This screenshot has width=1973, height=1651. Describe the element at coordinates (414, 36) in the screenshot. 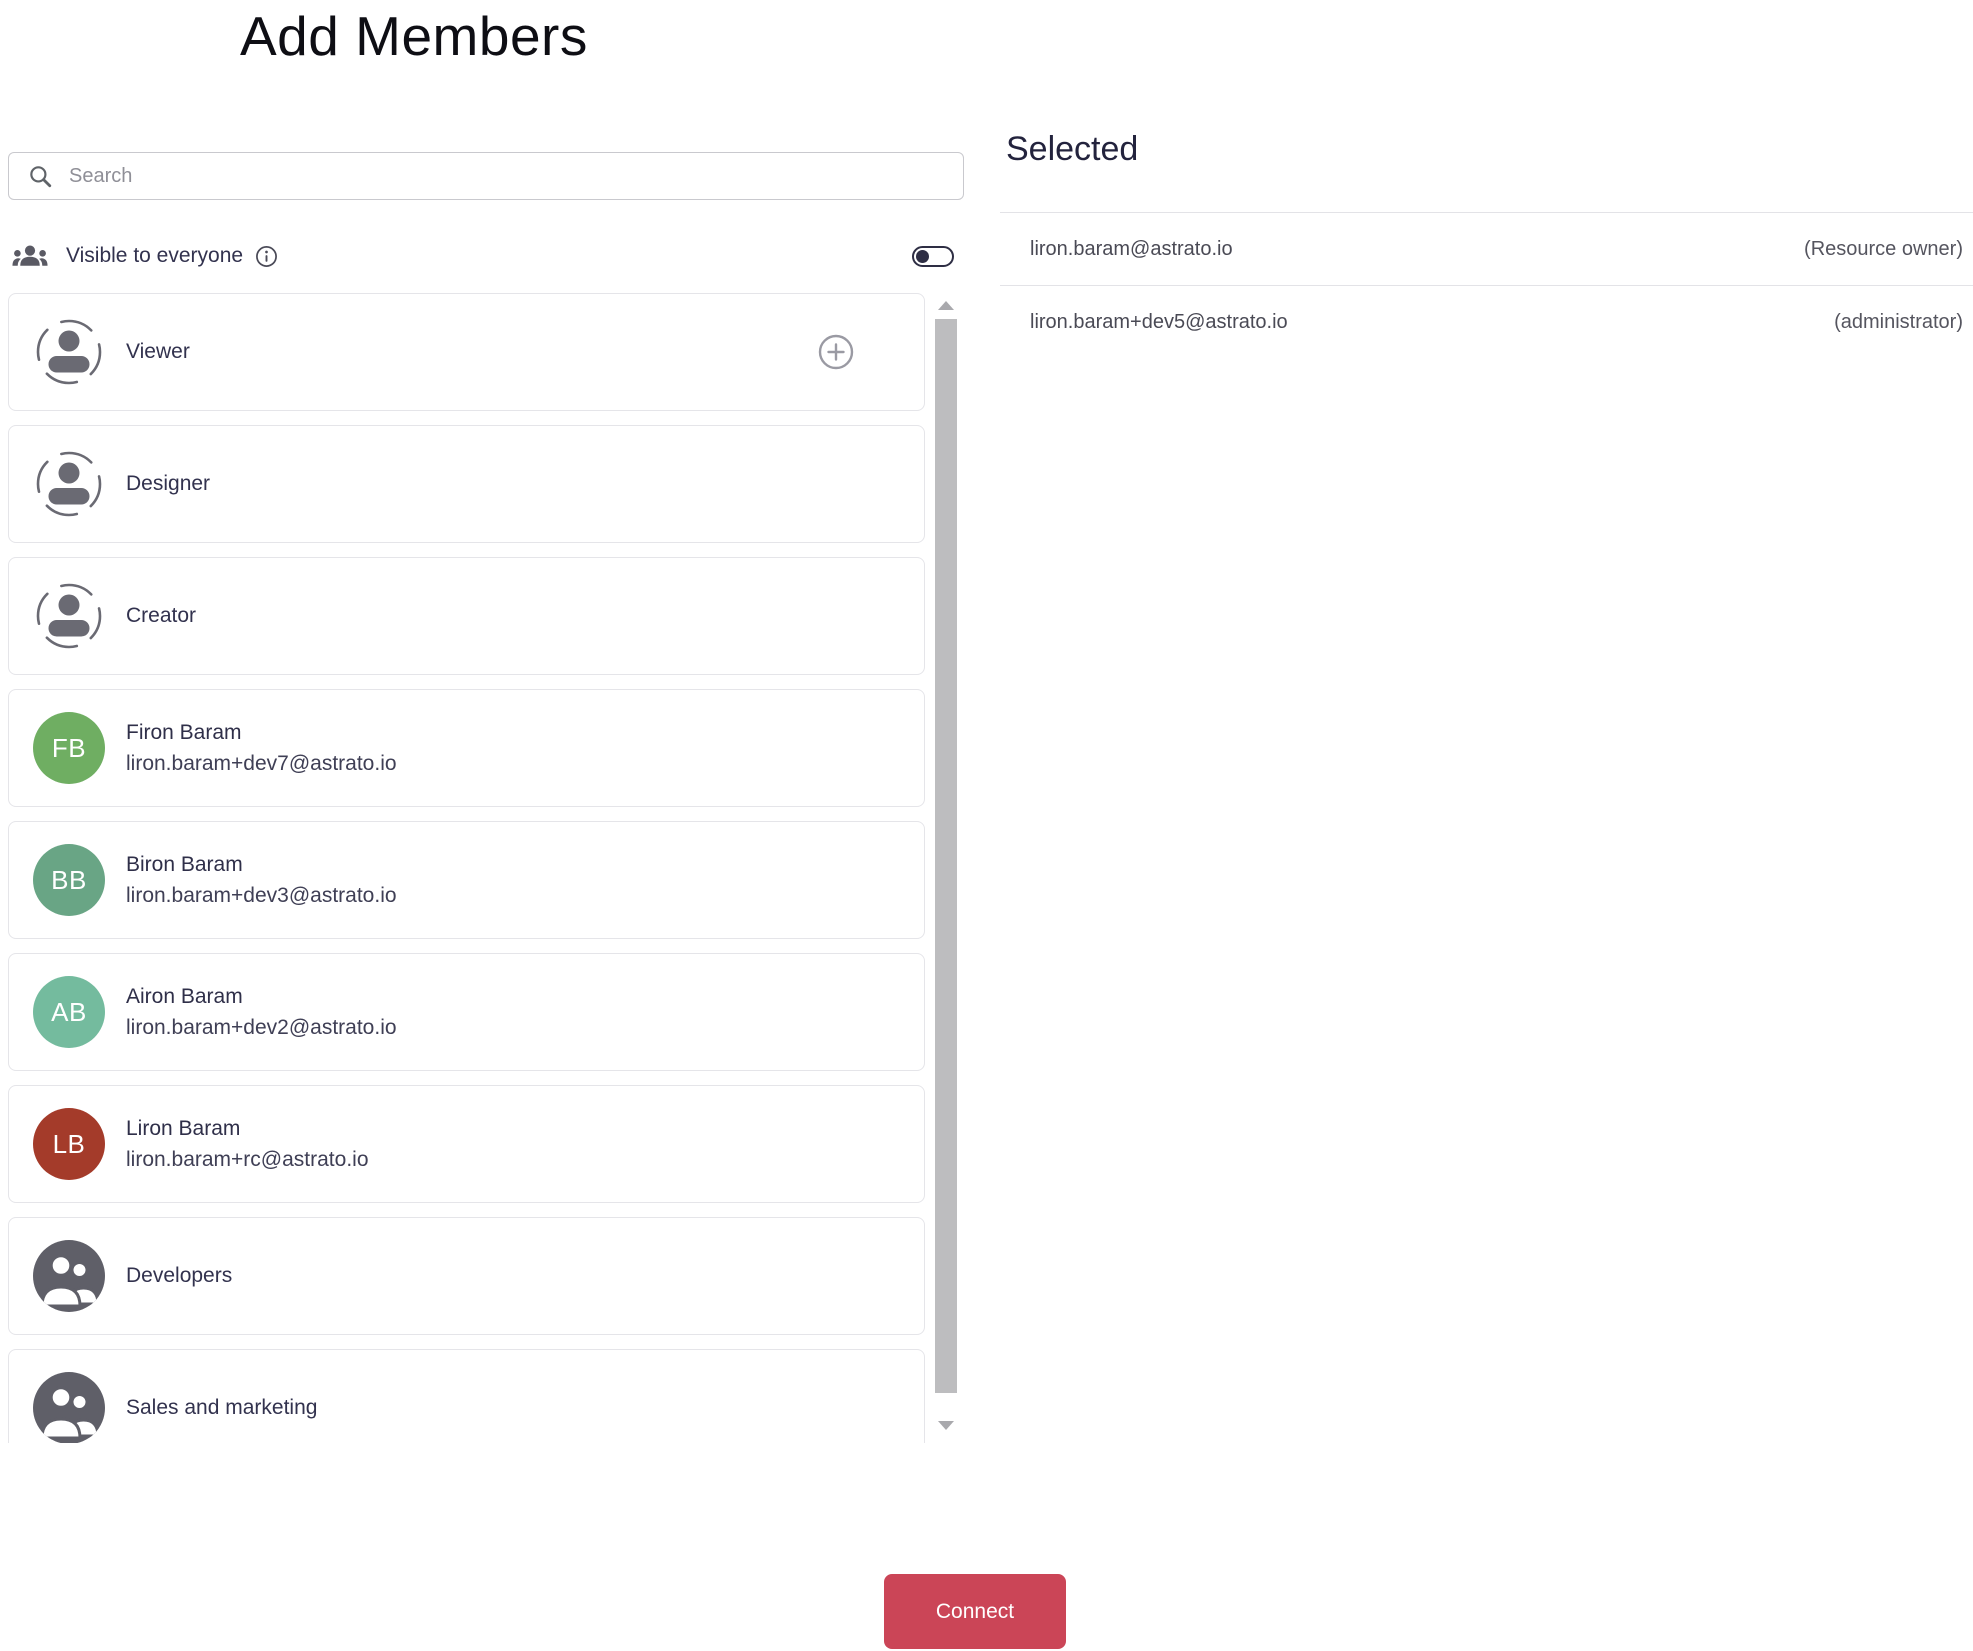

I see `page-title: Add Members` at that location.